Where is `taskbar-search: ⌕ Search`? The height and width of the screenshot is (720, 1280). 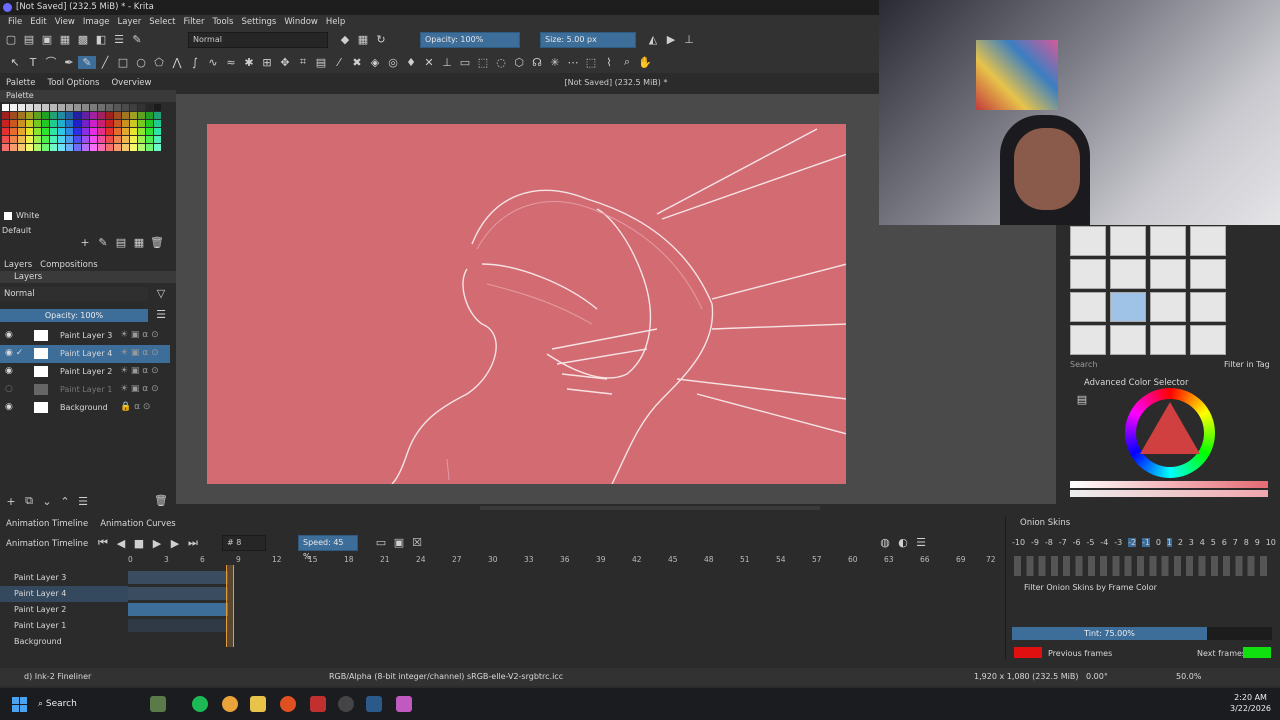
taskbar-search: ⌕ Search is located at coordinates (57, 704).